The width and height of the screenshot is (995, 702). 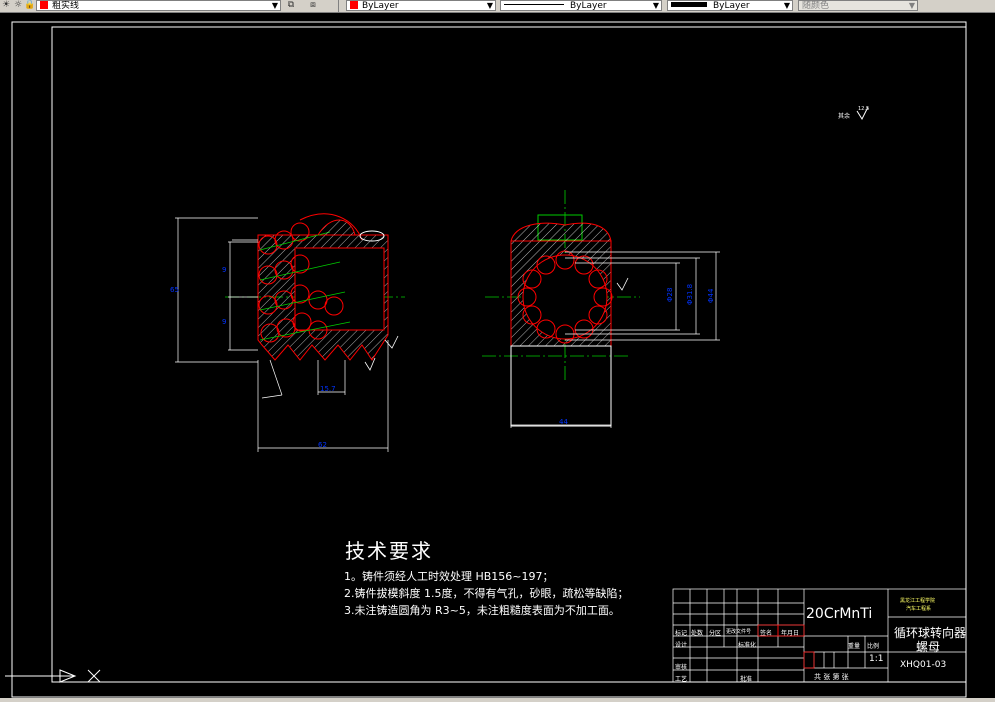 What do you see at coordinates (482, 610) in the screenshot?
I see `tech-requirement-line-3: 3.未注铸造圆角为 R3~5，未注粗糙度表面为不加工面。` at bounding box center [482, 610].